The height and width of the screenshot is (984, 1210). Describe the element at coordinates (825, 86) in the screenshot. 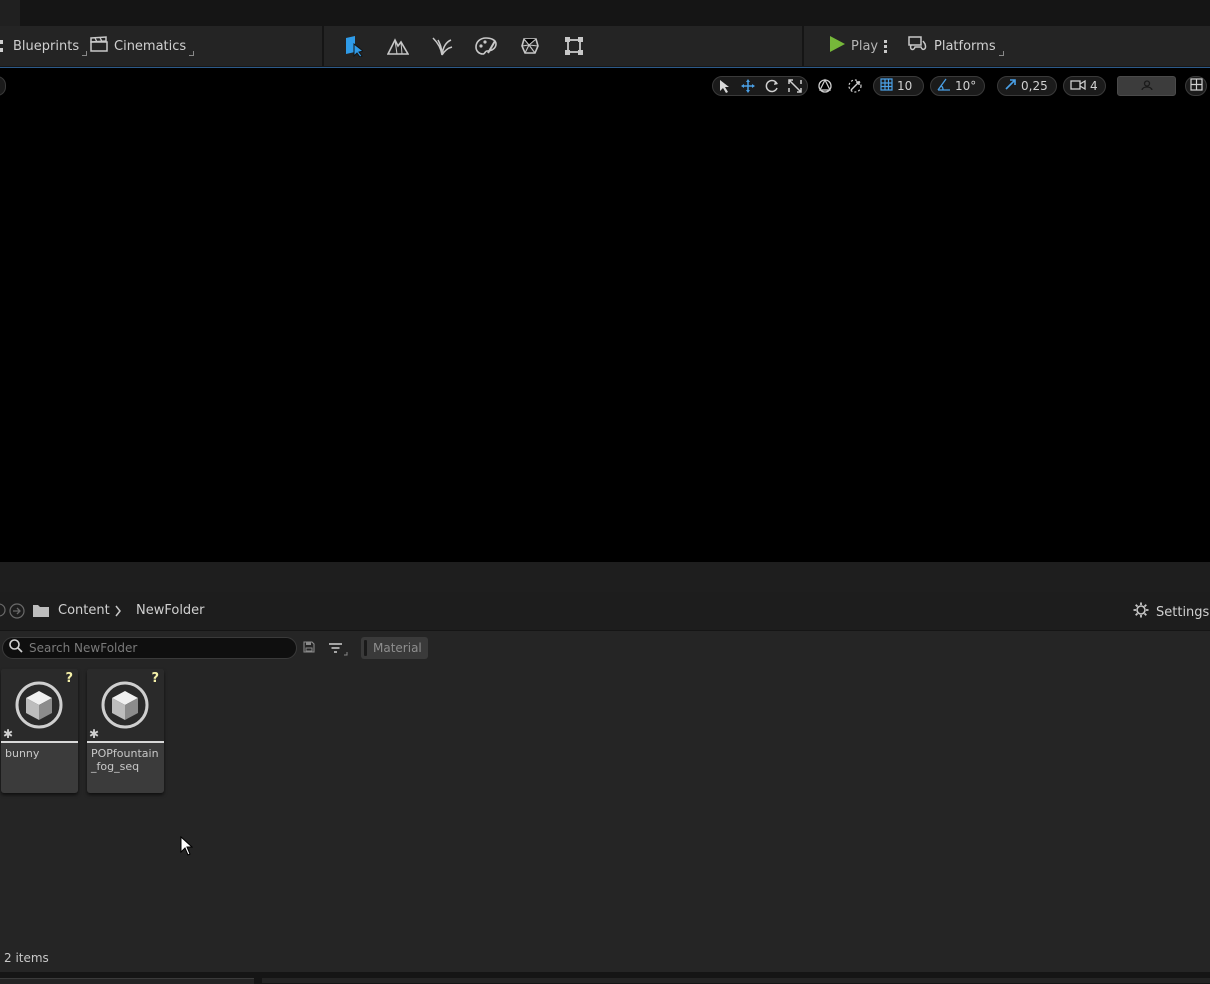

I see `world-local-icon` at that location.